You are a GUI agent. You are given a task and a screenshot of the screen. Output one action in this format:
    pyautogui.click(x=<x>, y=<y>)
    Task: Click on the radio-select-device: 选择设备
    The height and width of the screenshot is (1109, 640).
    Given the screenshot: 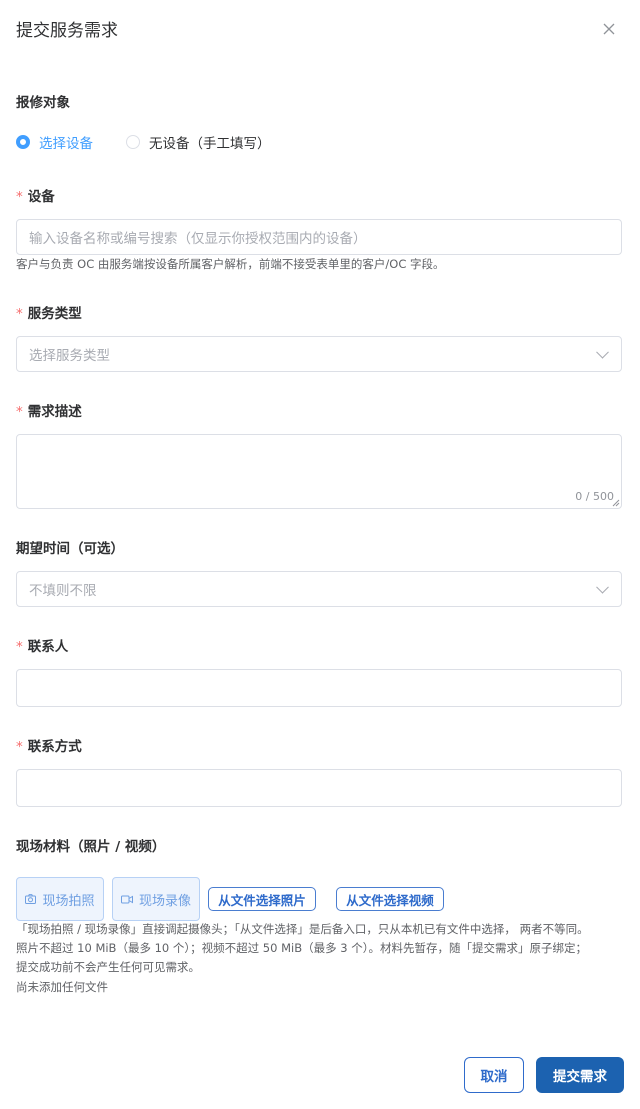 What is the action you would take?
    pyautogui.click(x=54, y=142)
    